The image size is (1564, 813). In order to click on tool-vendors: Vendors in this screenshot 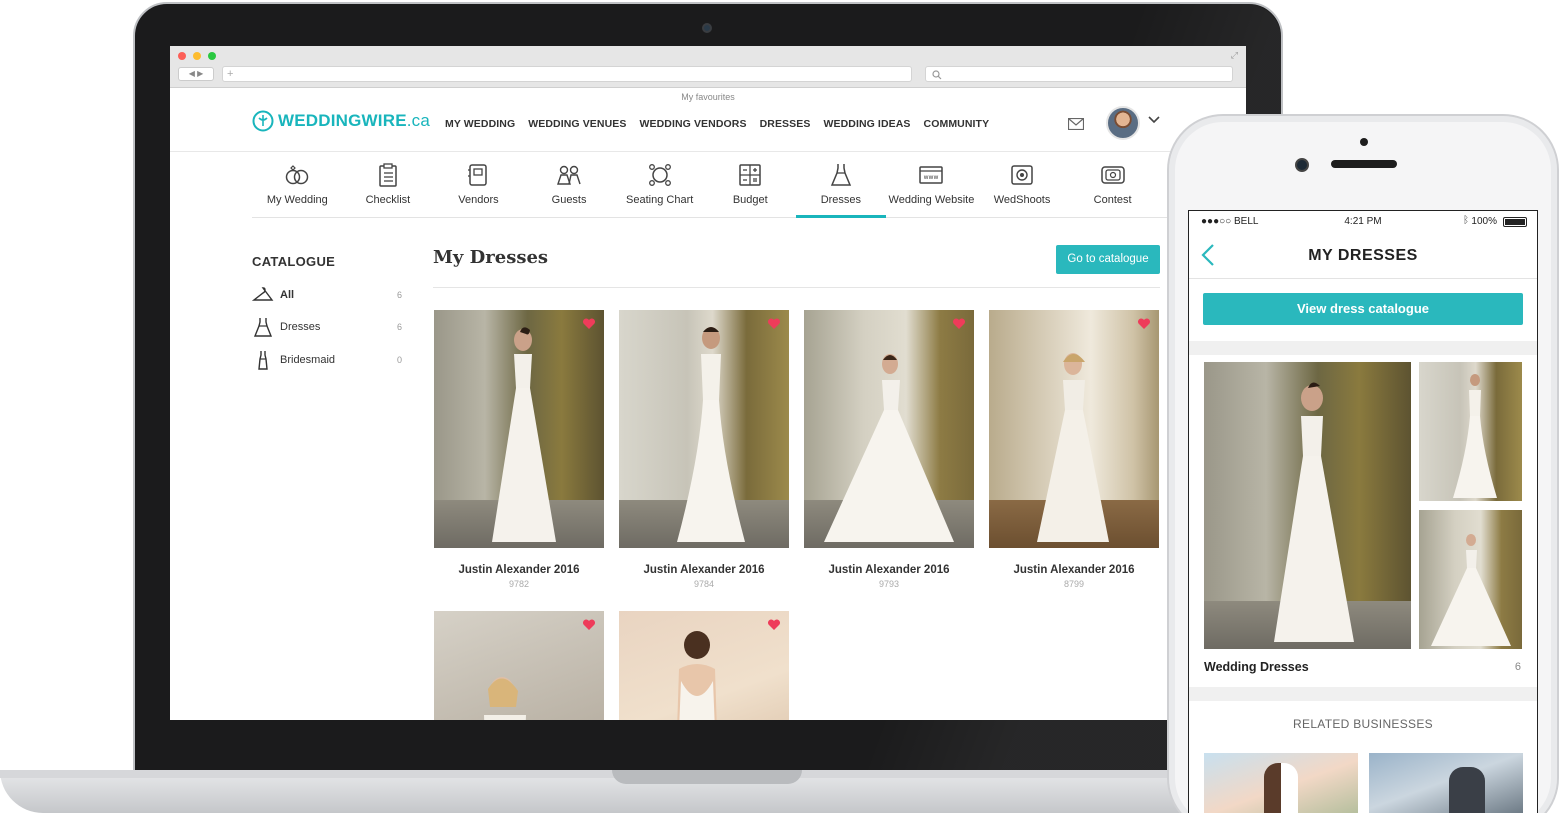, I will do `click(478, 185)`.